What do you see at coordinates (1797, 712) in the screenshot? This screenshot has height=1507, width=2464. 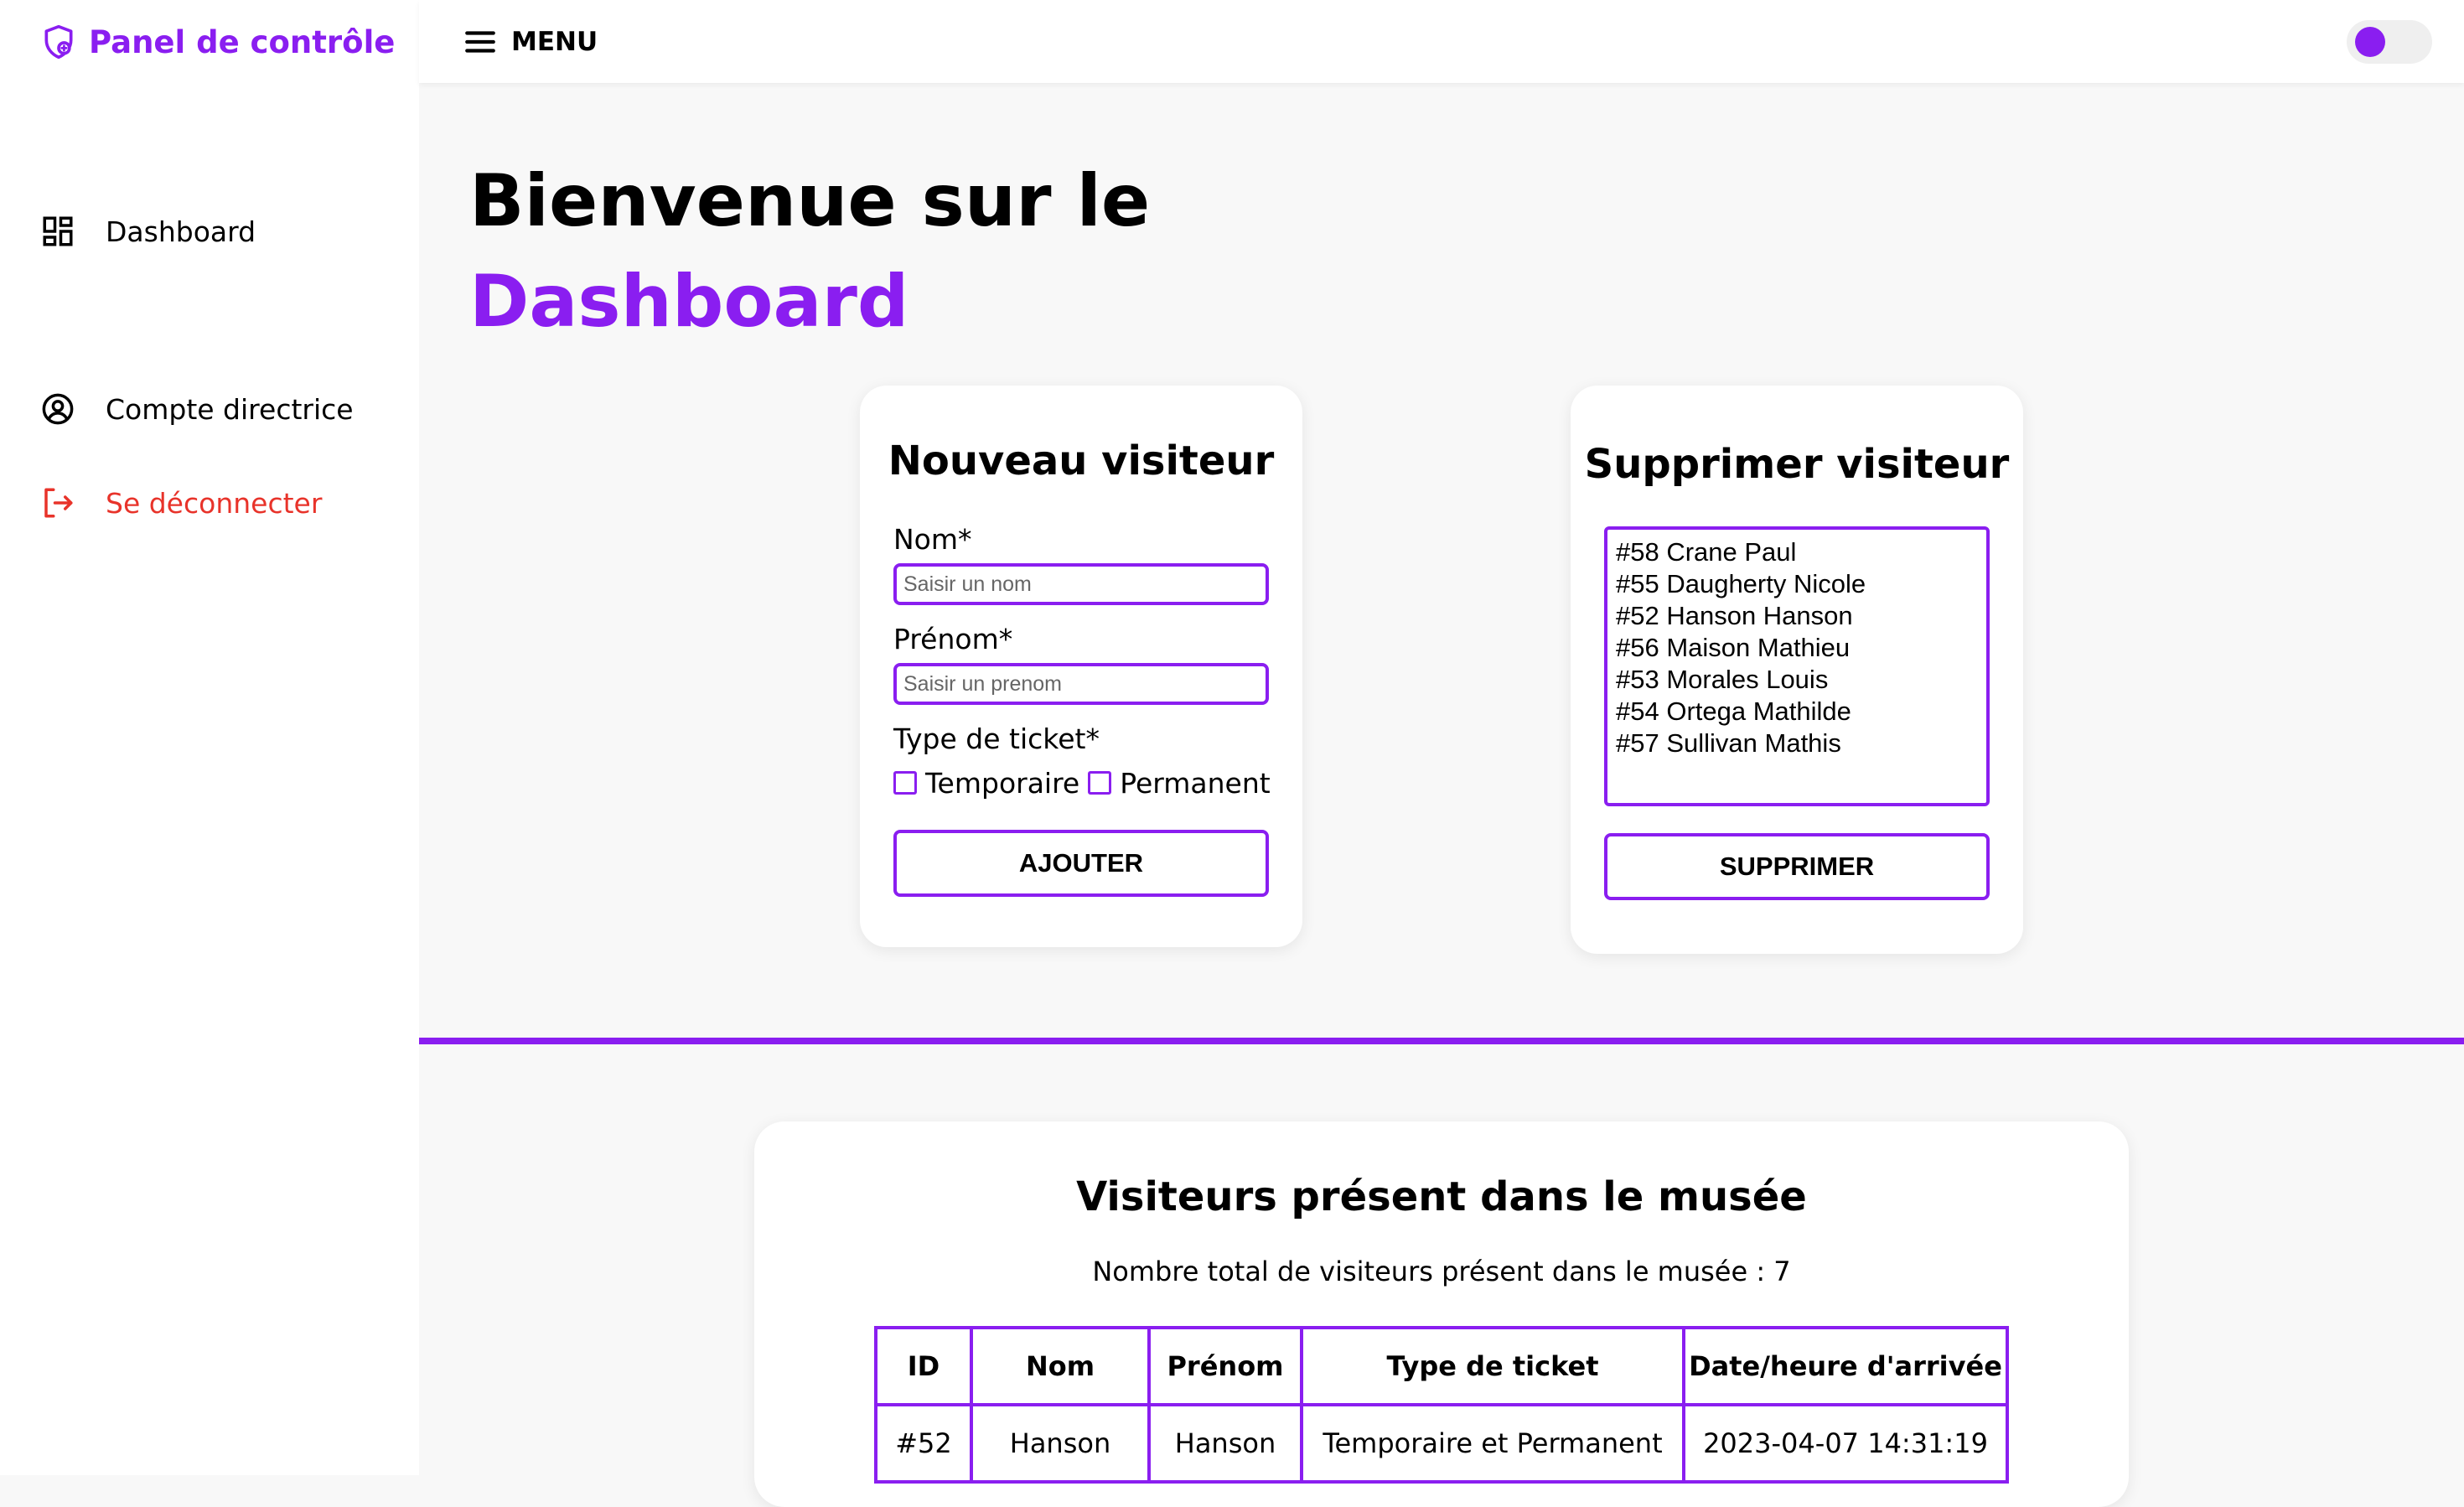 I see `list-item: #54 Ortega Mathilde` at bounding box center [1797, 712].